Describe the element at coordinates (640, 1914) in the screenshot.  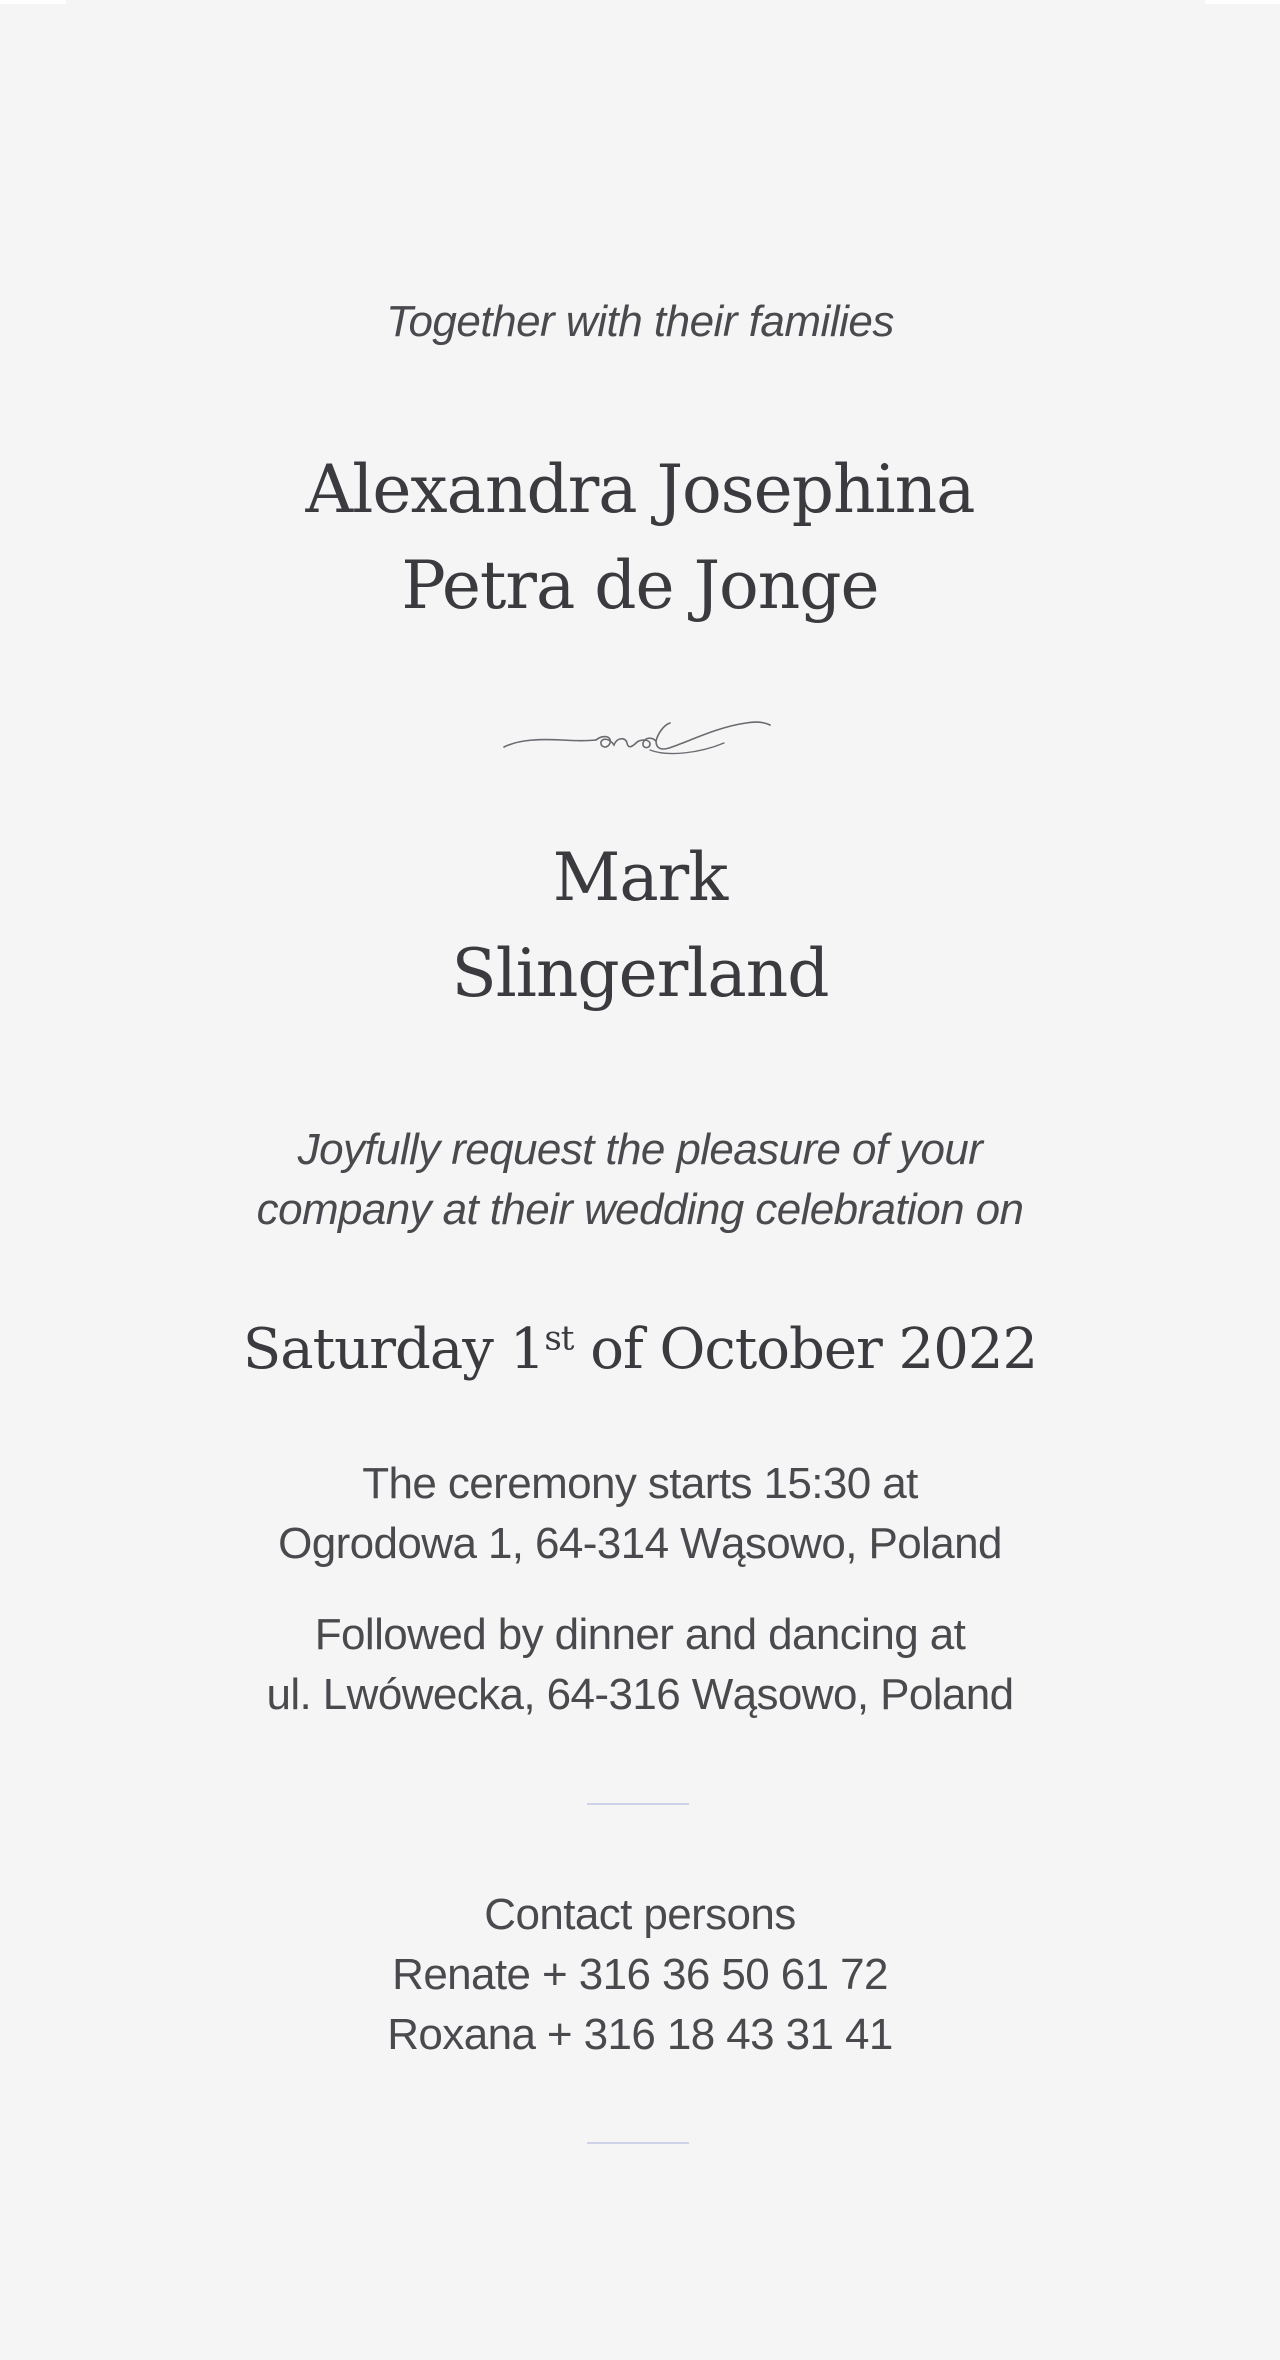
I see `contact-heading: Contact persons` at that location.